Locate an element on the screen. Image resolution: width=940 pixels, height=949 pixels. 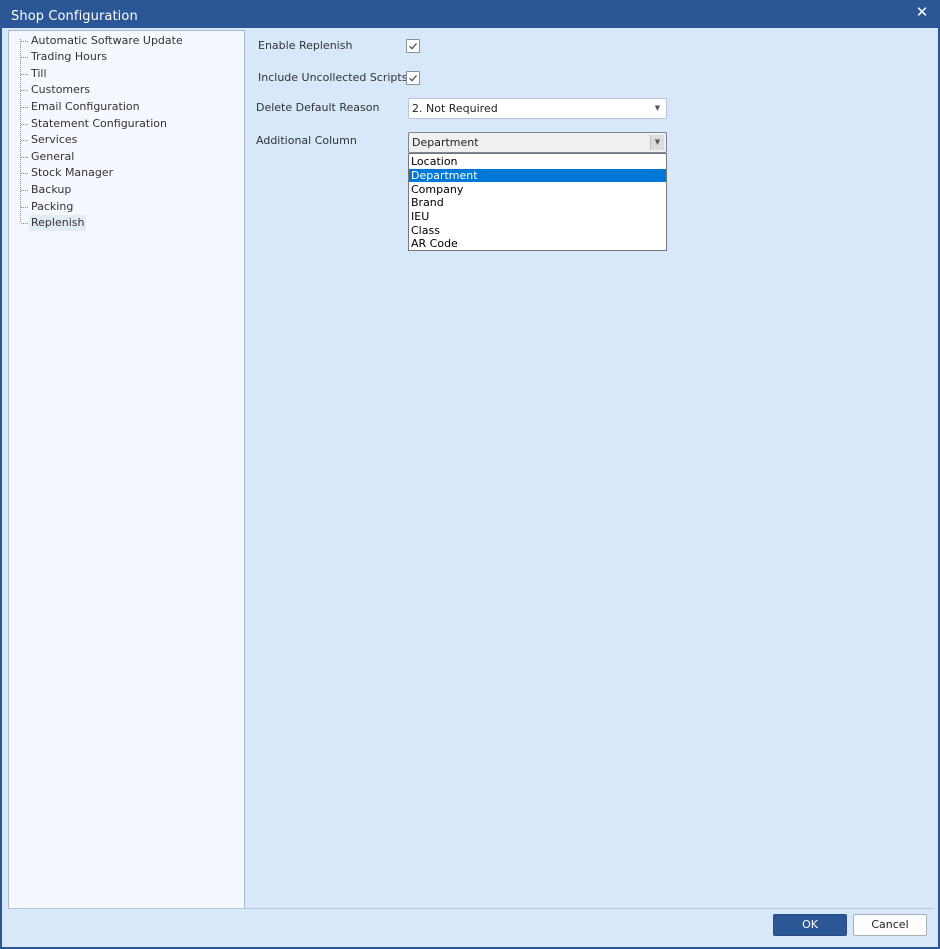
dropdown-option-company: Company is located at coordinates (537, 189).